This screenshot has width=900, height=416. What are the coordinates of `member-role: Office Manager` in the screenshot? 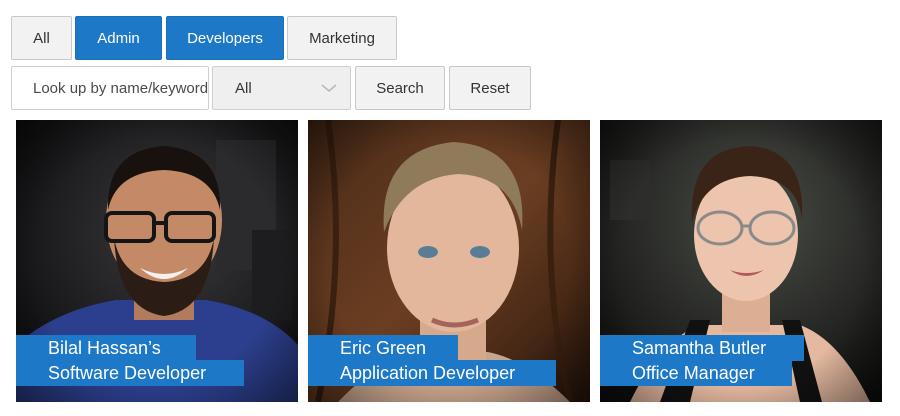 It's located at (696, 373).